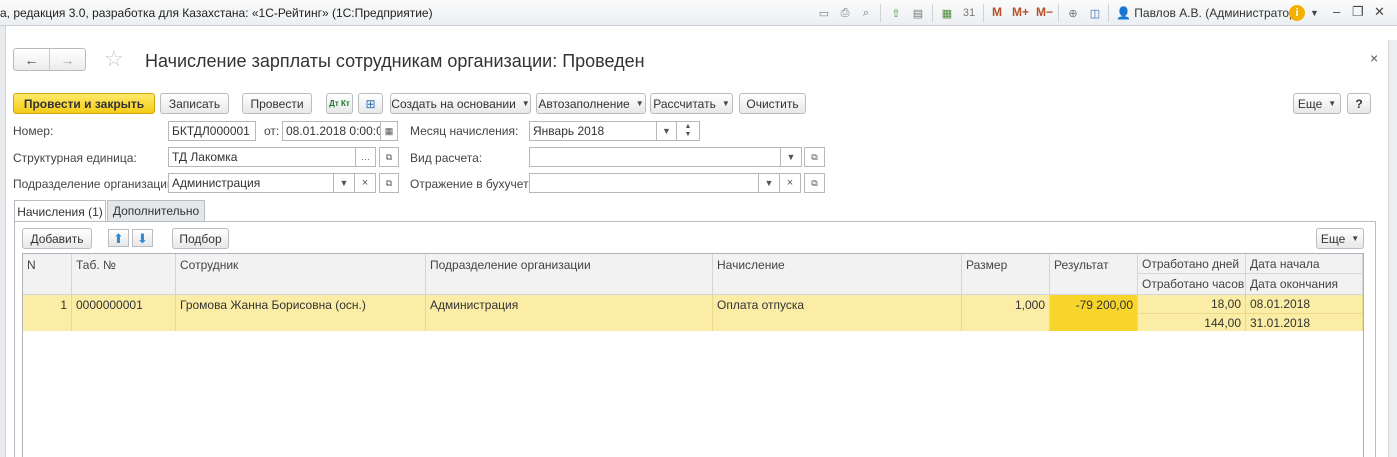  Describe the element at coordinates (1192, 304) in the screenshot. I see `table-cell-days-worked: 18,00` at that location.